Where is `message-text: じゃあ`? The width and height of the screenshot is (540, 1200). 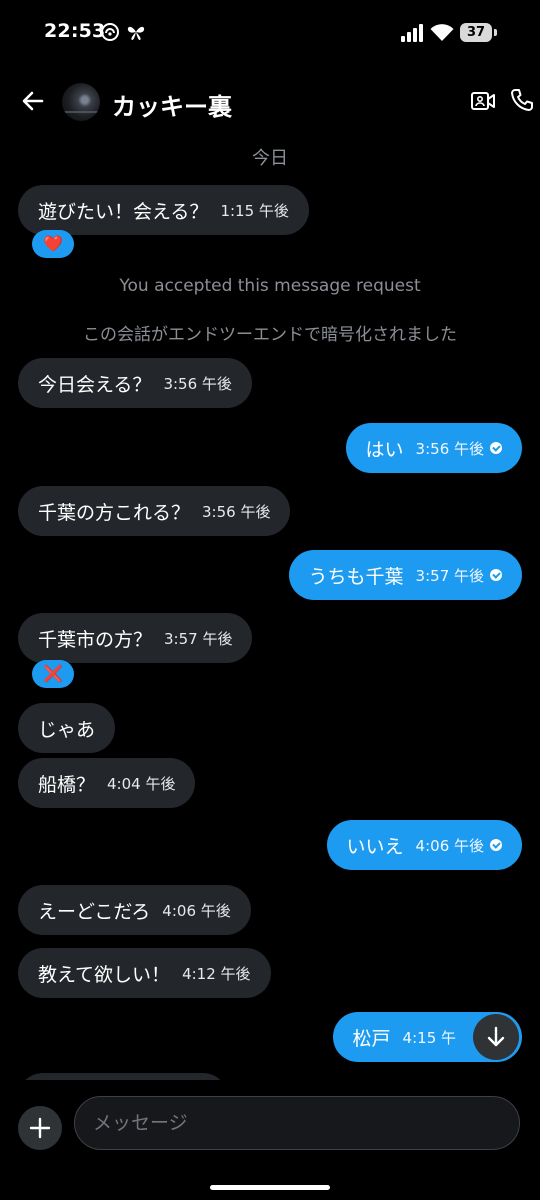 message-text: じゃあ is located at coordinates (67, 729).